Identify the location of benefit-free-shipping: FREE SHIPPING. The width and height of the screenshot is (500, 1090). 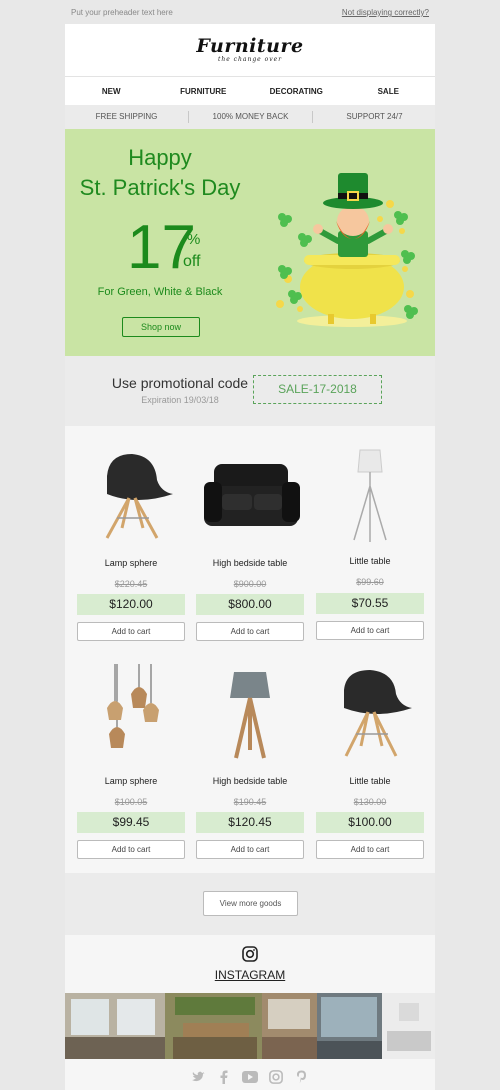
(126, 116).